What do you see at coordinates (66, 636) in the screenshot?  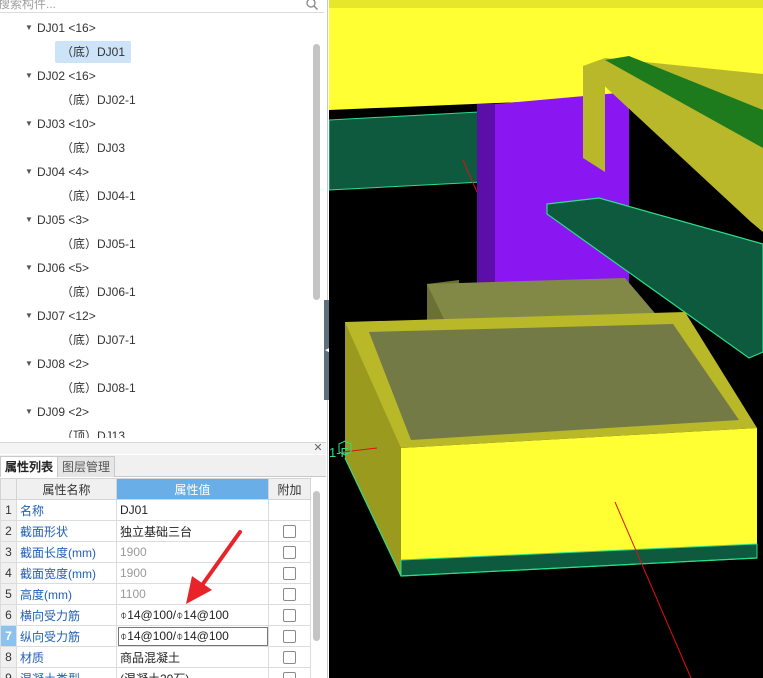 I see `property-name: 纵向受力筋` at bounding box center [66, 636].